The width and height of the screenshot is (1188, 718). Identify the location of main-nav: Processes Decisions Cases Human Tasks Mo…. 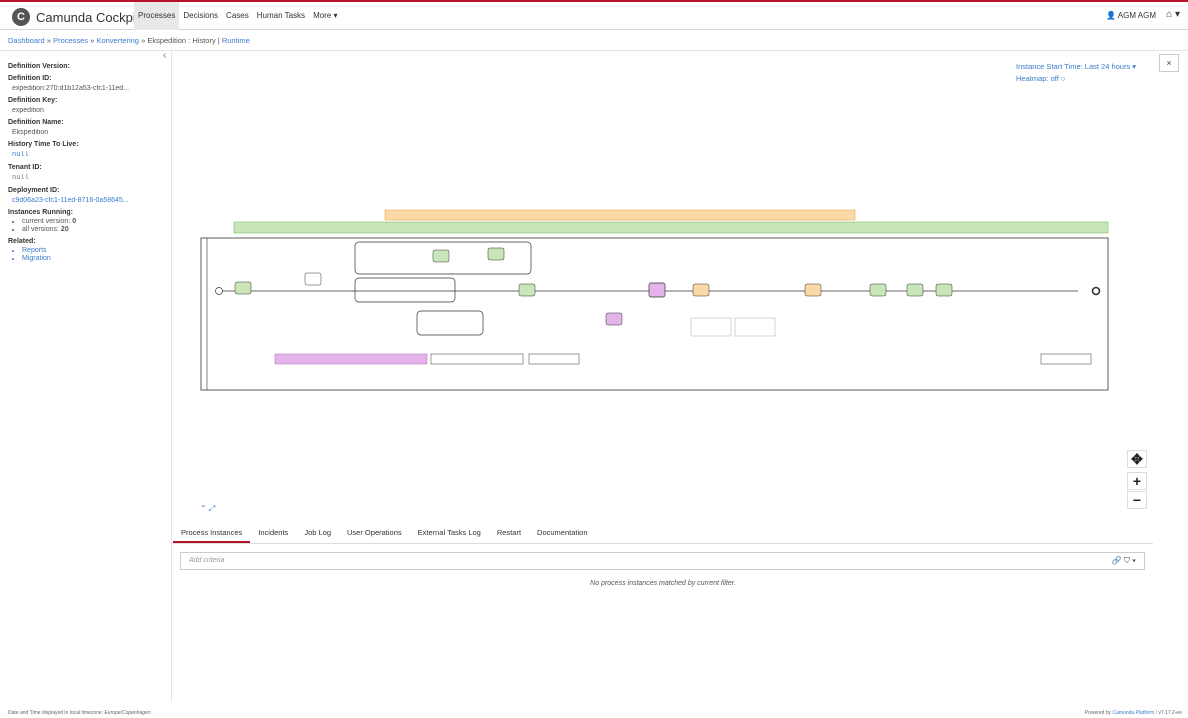
(238, 16).